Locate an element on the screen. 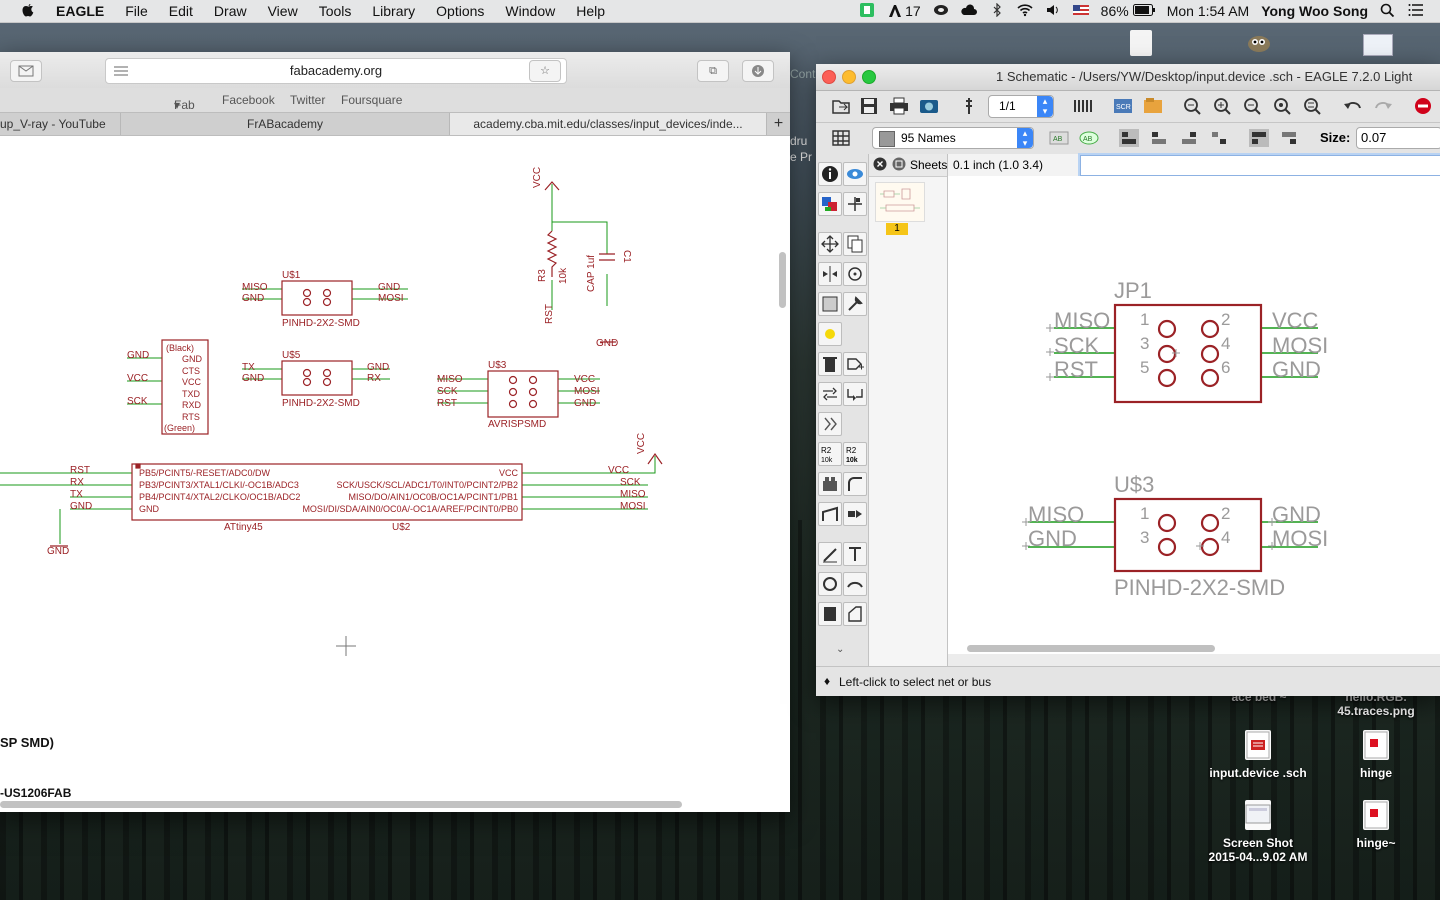 Image resolution: width=1440 pixels, height=900 pixels. group-icon is located at coordinates (830, 304).